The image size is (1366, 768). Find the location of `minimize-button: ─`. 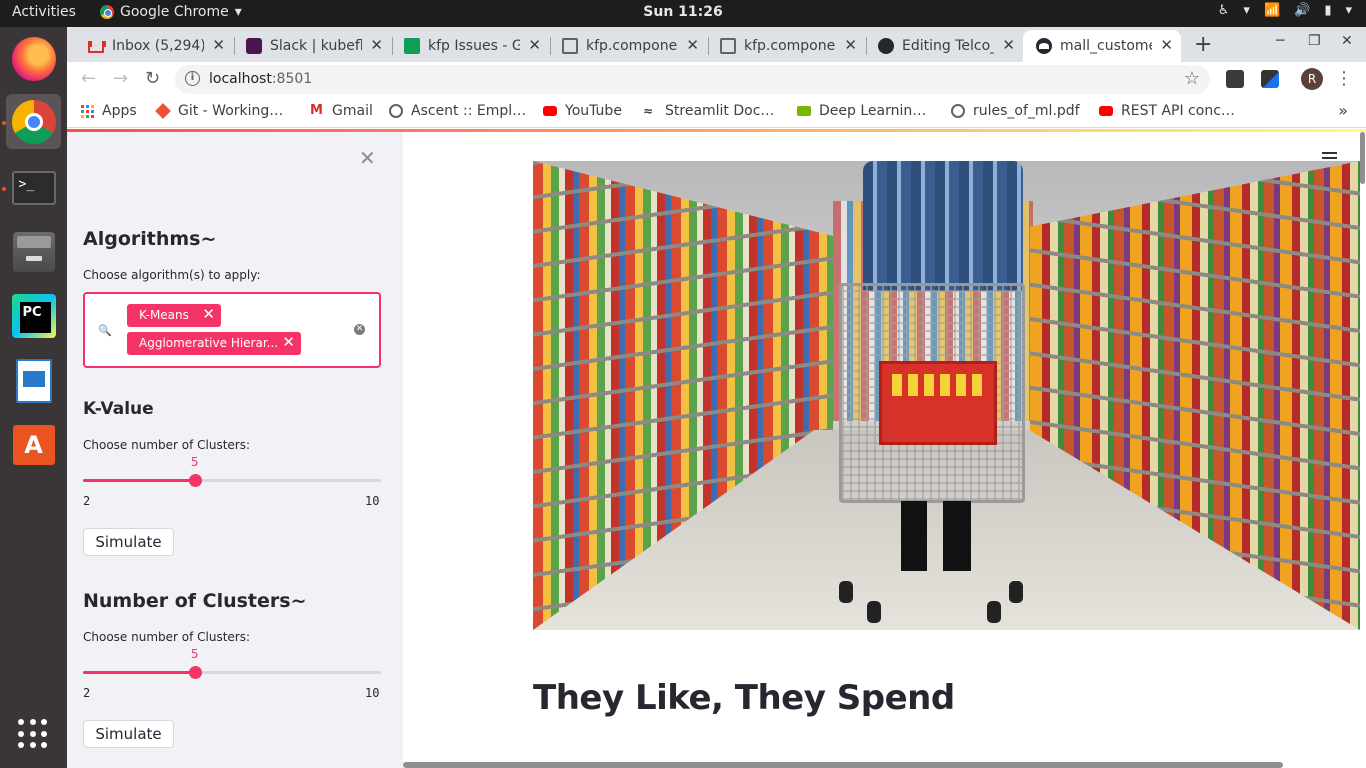

minimize-button: ─ is located at coordinates (1280, 41).